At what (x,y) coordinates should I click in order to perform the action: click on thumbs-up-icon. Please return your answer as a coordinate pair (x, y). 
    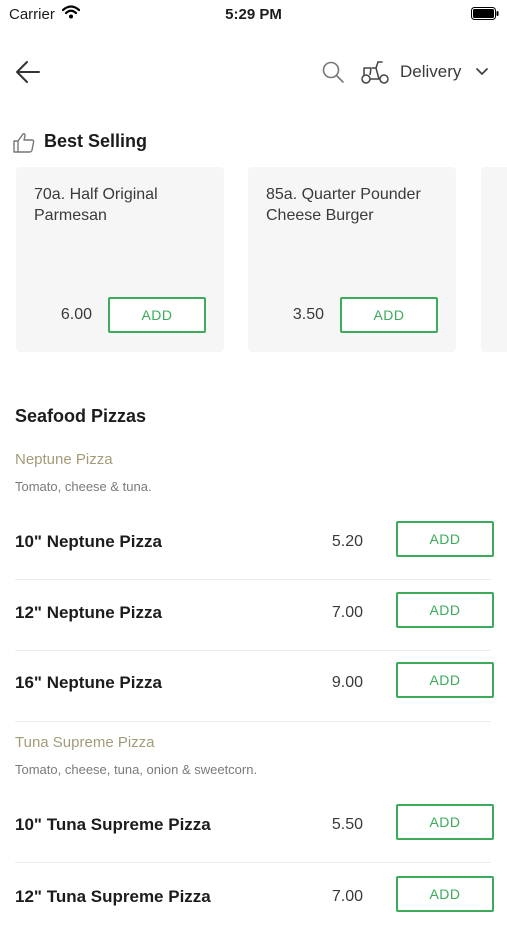
    Looking at the image, I should click on (24, 143).